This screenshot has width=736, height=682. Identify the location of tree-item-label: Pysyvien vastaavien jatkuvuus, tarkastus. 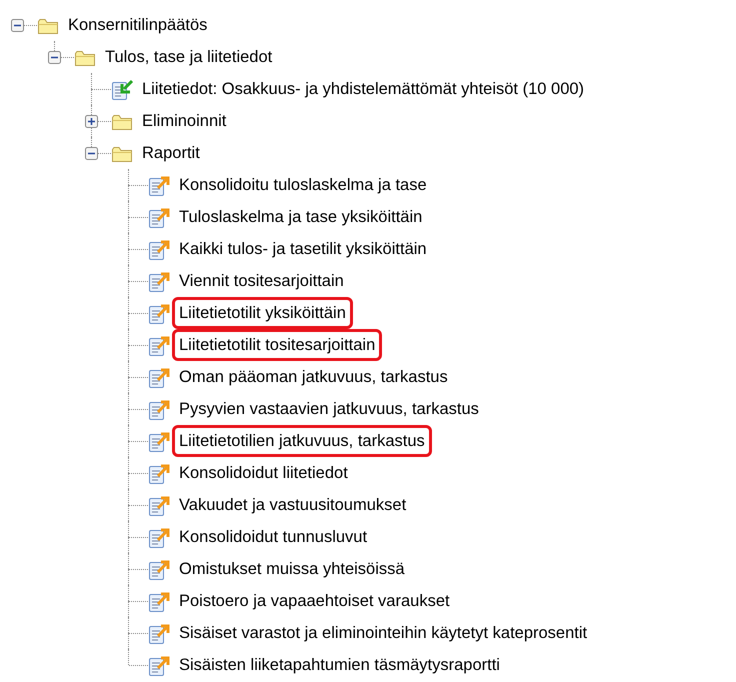
(329, 409).